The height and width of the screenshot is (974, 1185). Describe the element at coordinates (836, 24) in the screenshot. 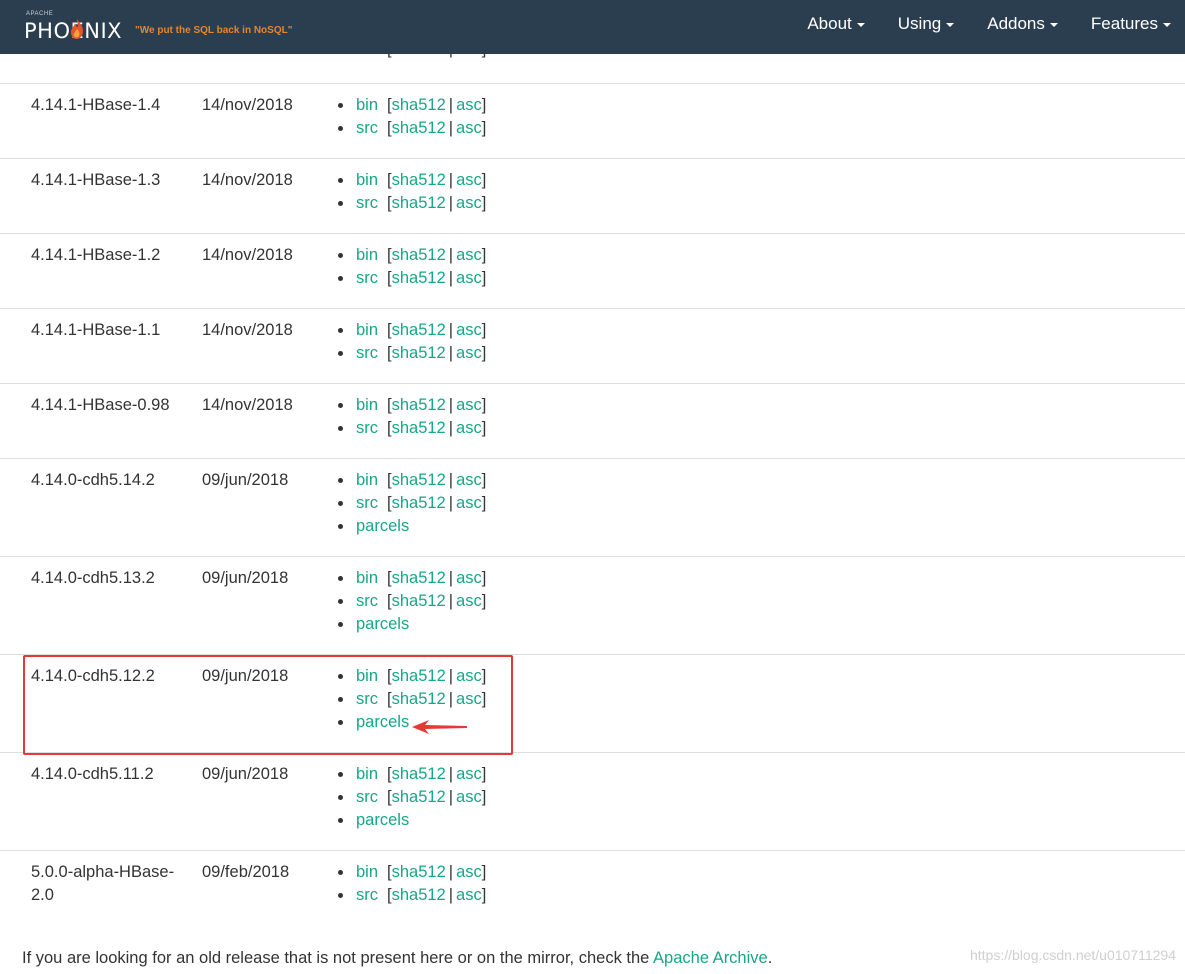

I see `nav-about: About` at that location.